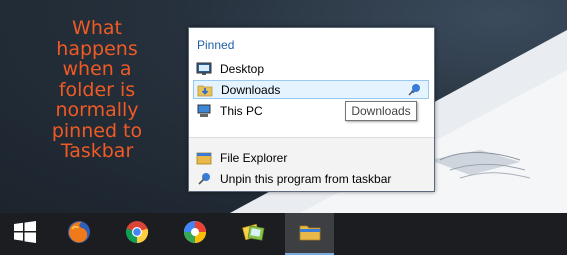 The width and height of the screenshot is (567, 255). I want to click on chrome-icon, so click(137, 234).